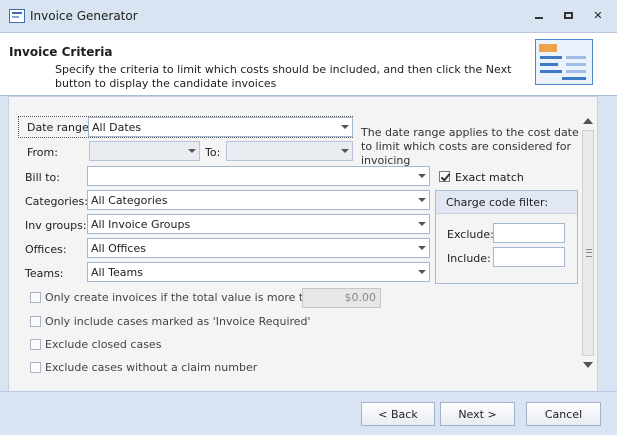  What do you see at coordinates (42, 152) in the screenshot?
I see `from-label: From:` at bounding box center [42, 152].